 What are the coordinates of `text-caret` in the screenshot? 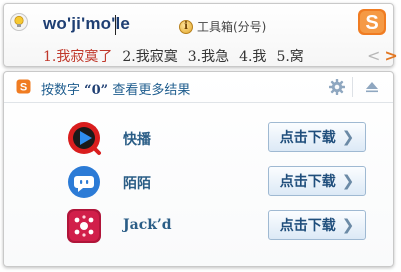 It's located at (115, 25).